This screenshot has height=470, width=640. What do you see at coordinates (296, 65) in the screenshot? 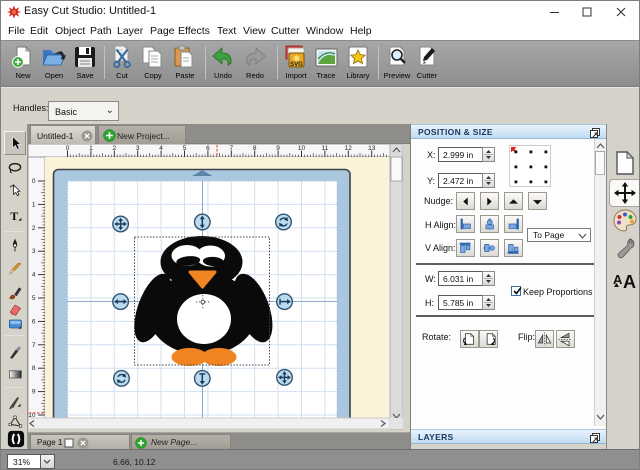
I see `svg-text: SVG` at bounding box center [296, 65].